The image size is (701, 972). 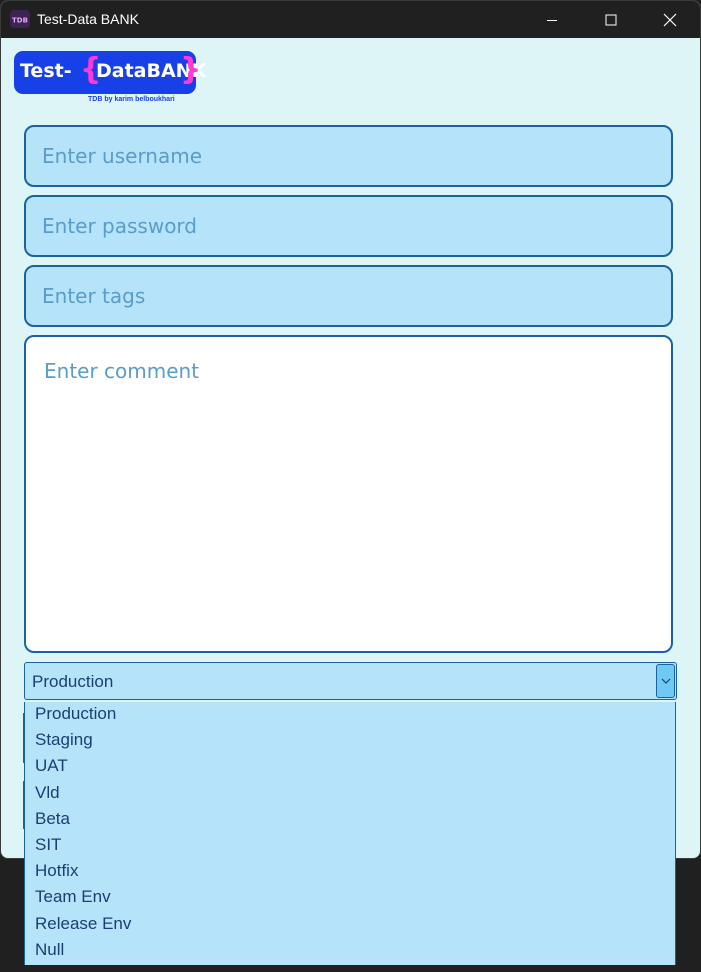 I want to click on maximize-icon, so click(x=611, y=19).